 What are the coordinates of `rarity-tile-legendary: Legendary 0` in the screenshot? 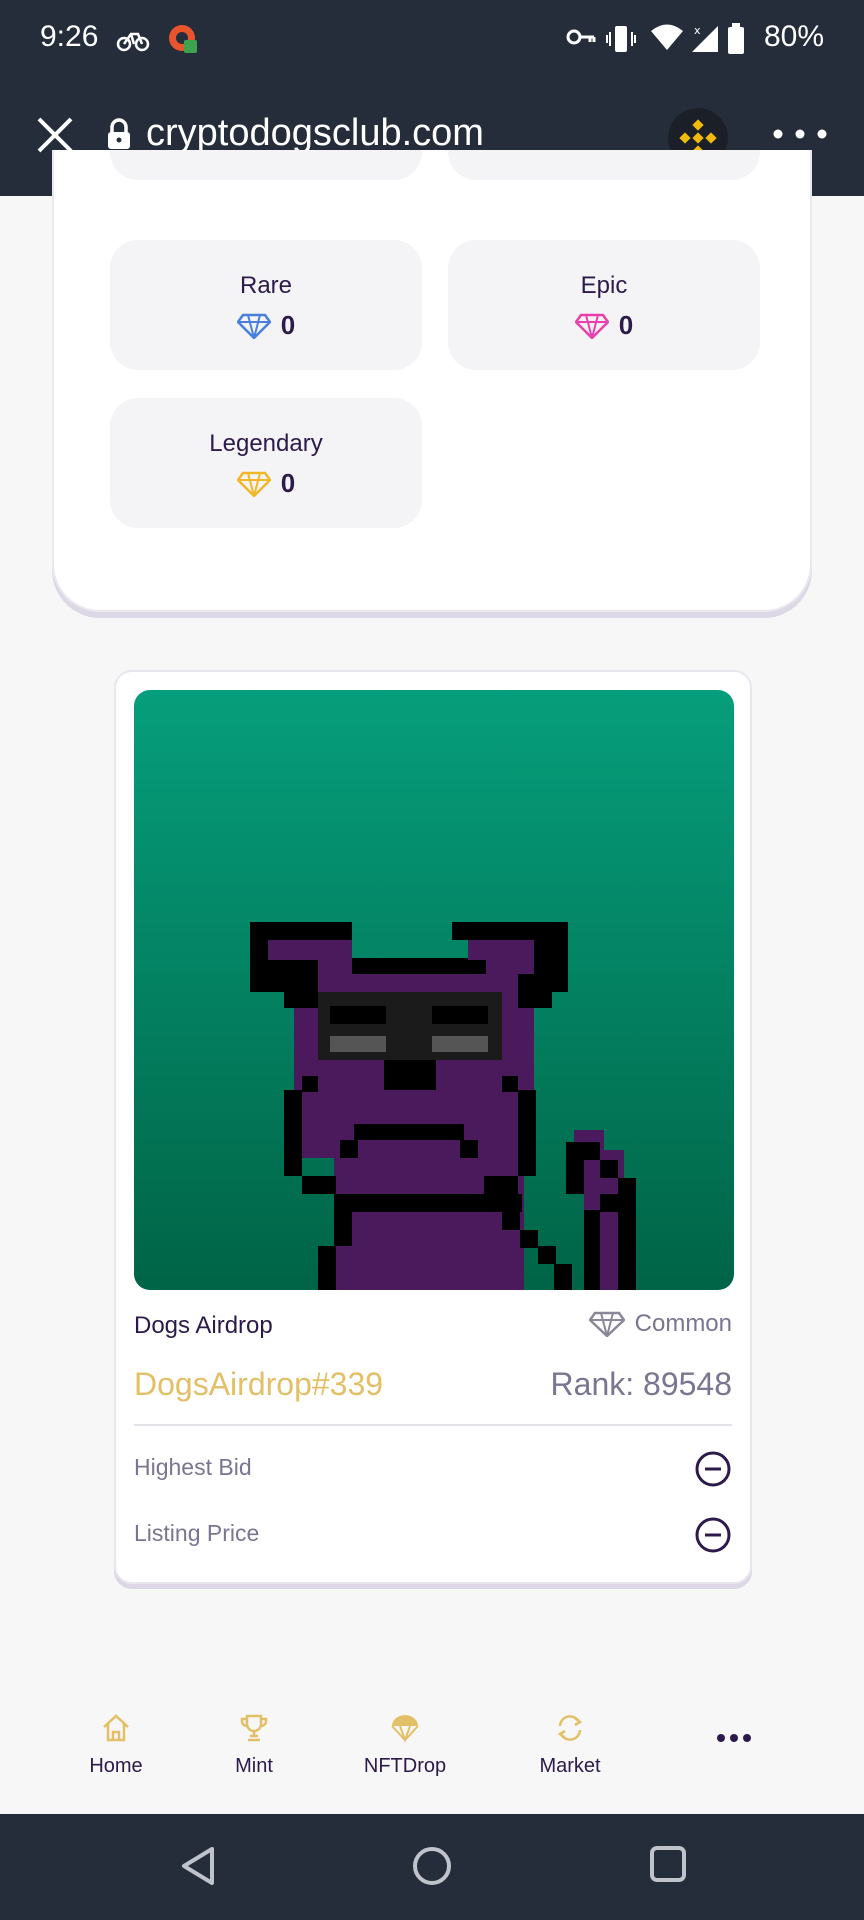 It's located at (266, 463).